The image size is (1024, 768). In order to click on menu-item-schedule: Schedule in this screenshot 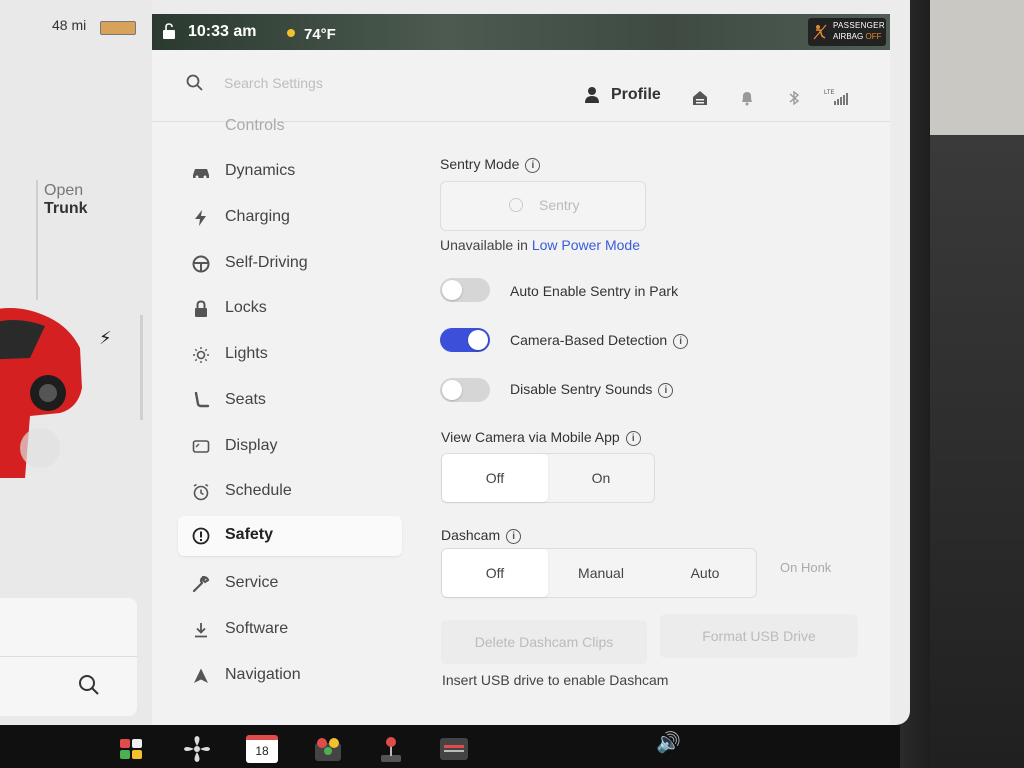, I will do `click(290, 492)`.